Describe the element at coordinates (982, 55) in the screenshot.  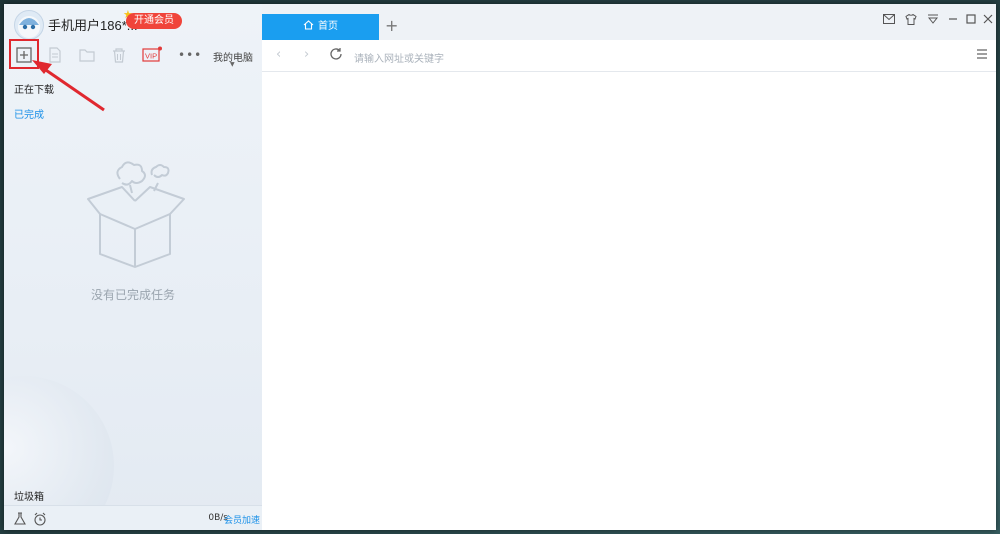
I see `hamburger-menu-icon` at that location.